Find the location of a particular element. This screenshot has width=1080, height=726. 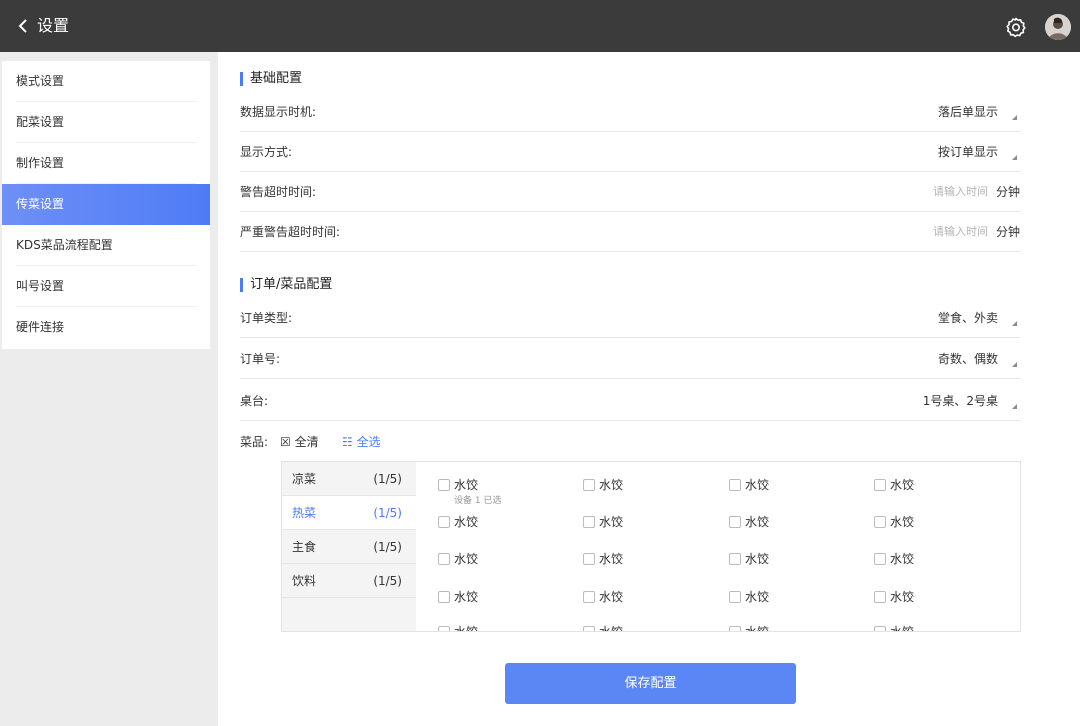

category-cold-dish: 凉菜 (1/5) is located at coordinates (349, 479).